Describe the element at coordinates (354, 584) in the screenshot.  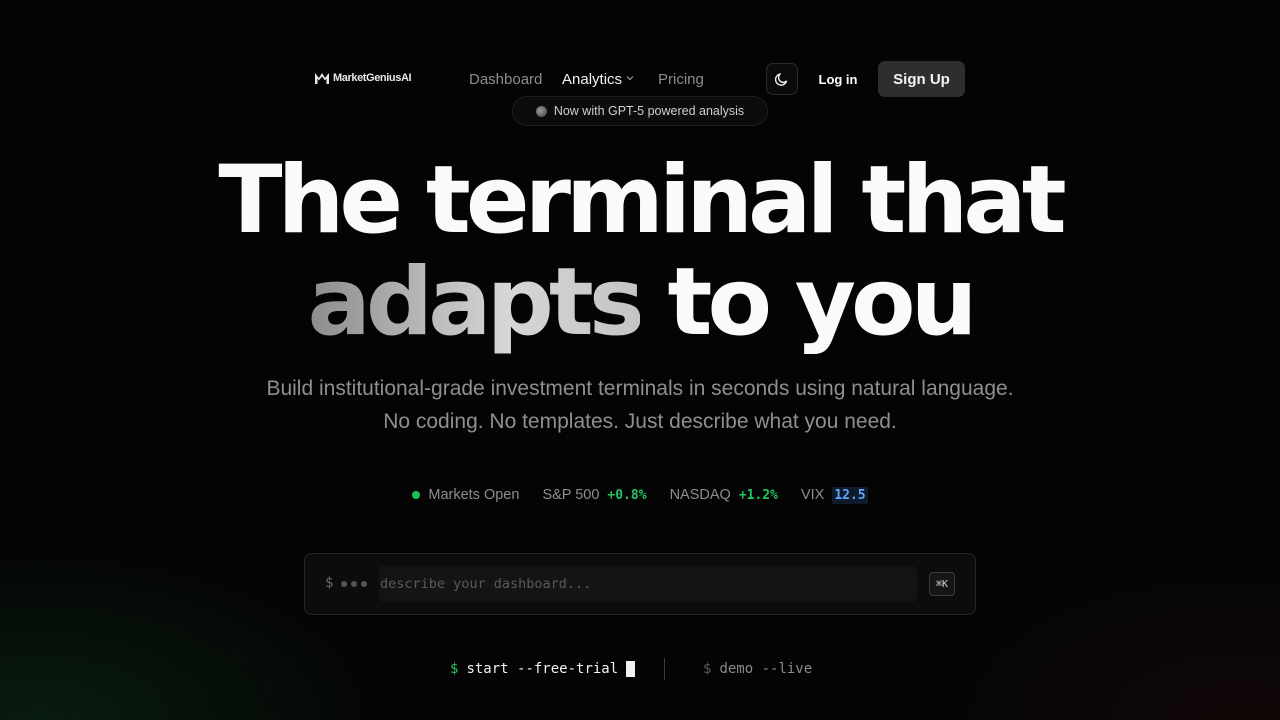
I see `typing-dots-icon` at that location.